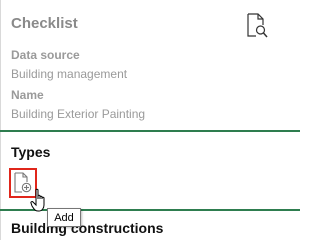 The height and width of the screenshot is (240, 320). I want to click on types-section-title: Types, so click(31, 152).